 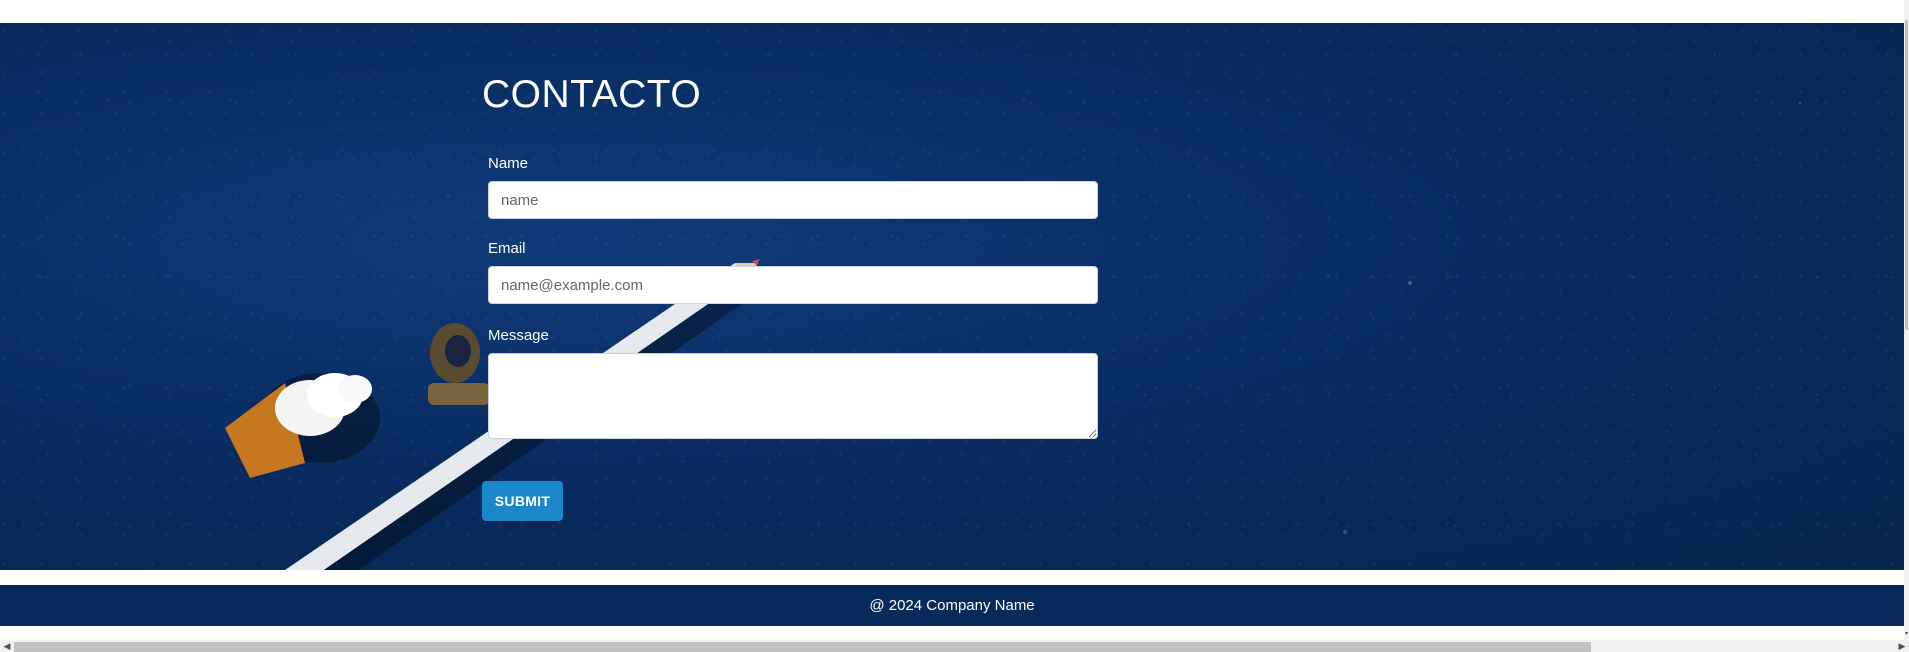 I want to click on email-field-group: Email, so click(x=793, y=272).